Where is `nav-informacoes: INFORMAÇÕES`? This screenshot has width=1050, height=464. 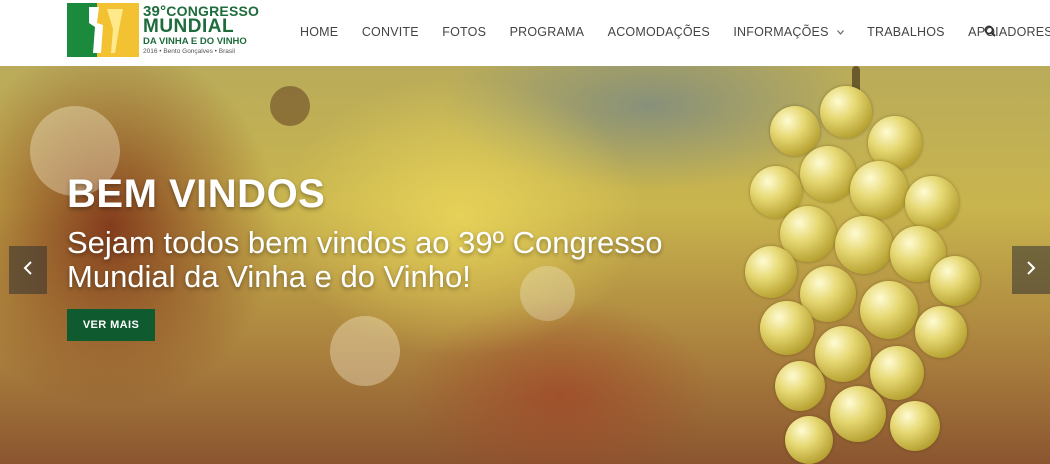 nav-informacoes: INFORMAÇÕES is located at coordinates (788, 32).